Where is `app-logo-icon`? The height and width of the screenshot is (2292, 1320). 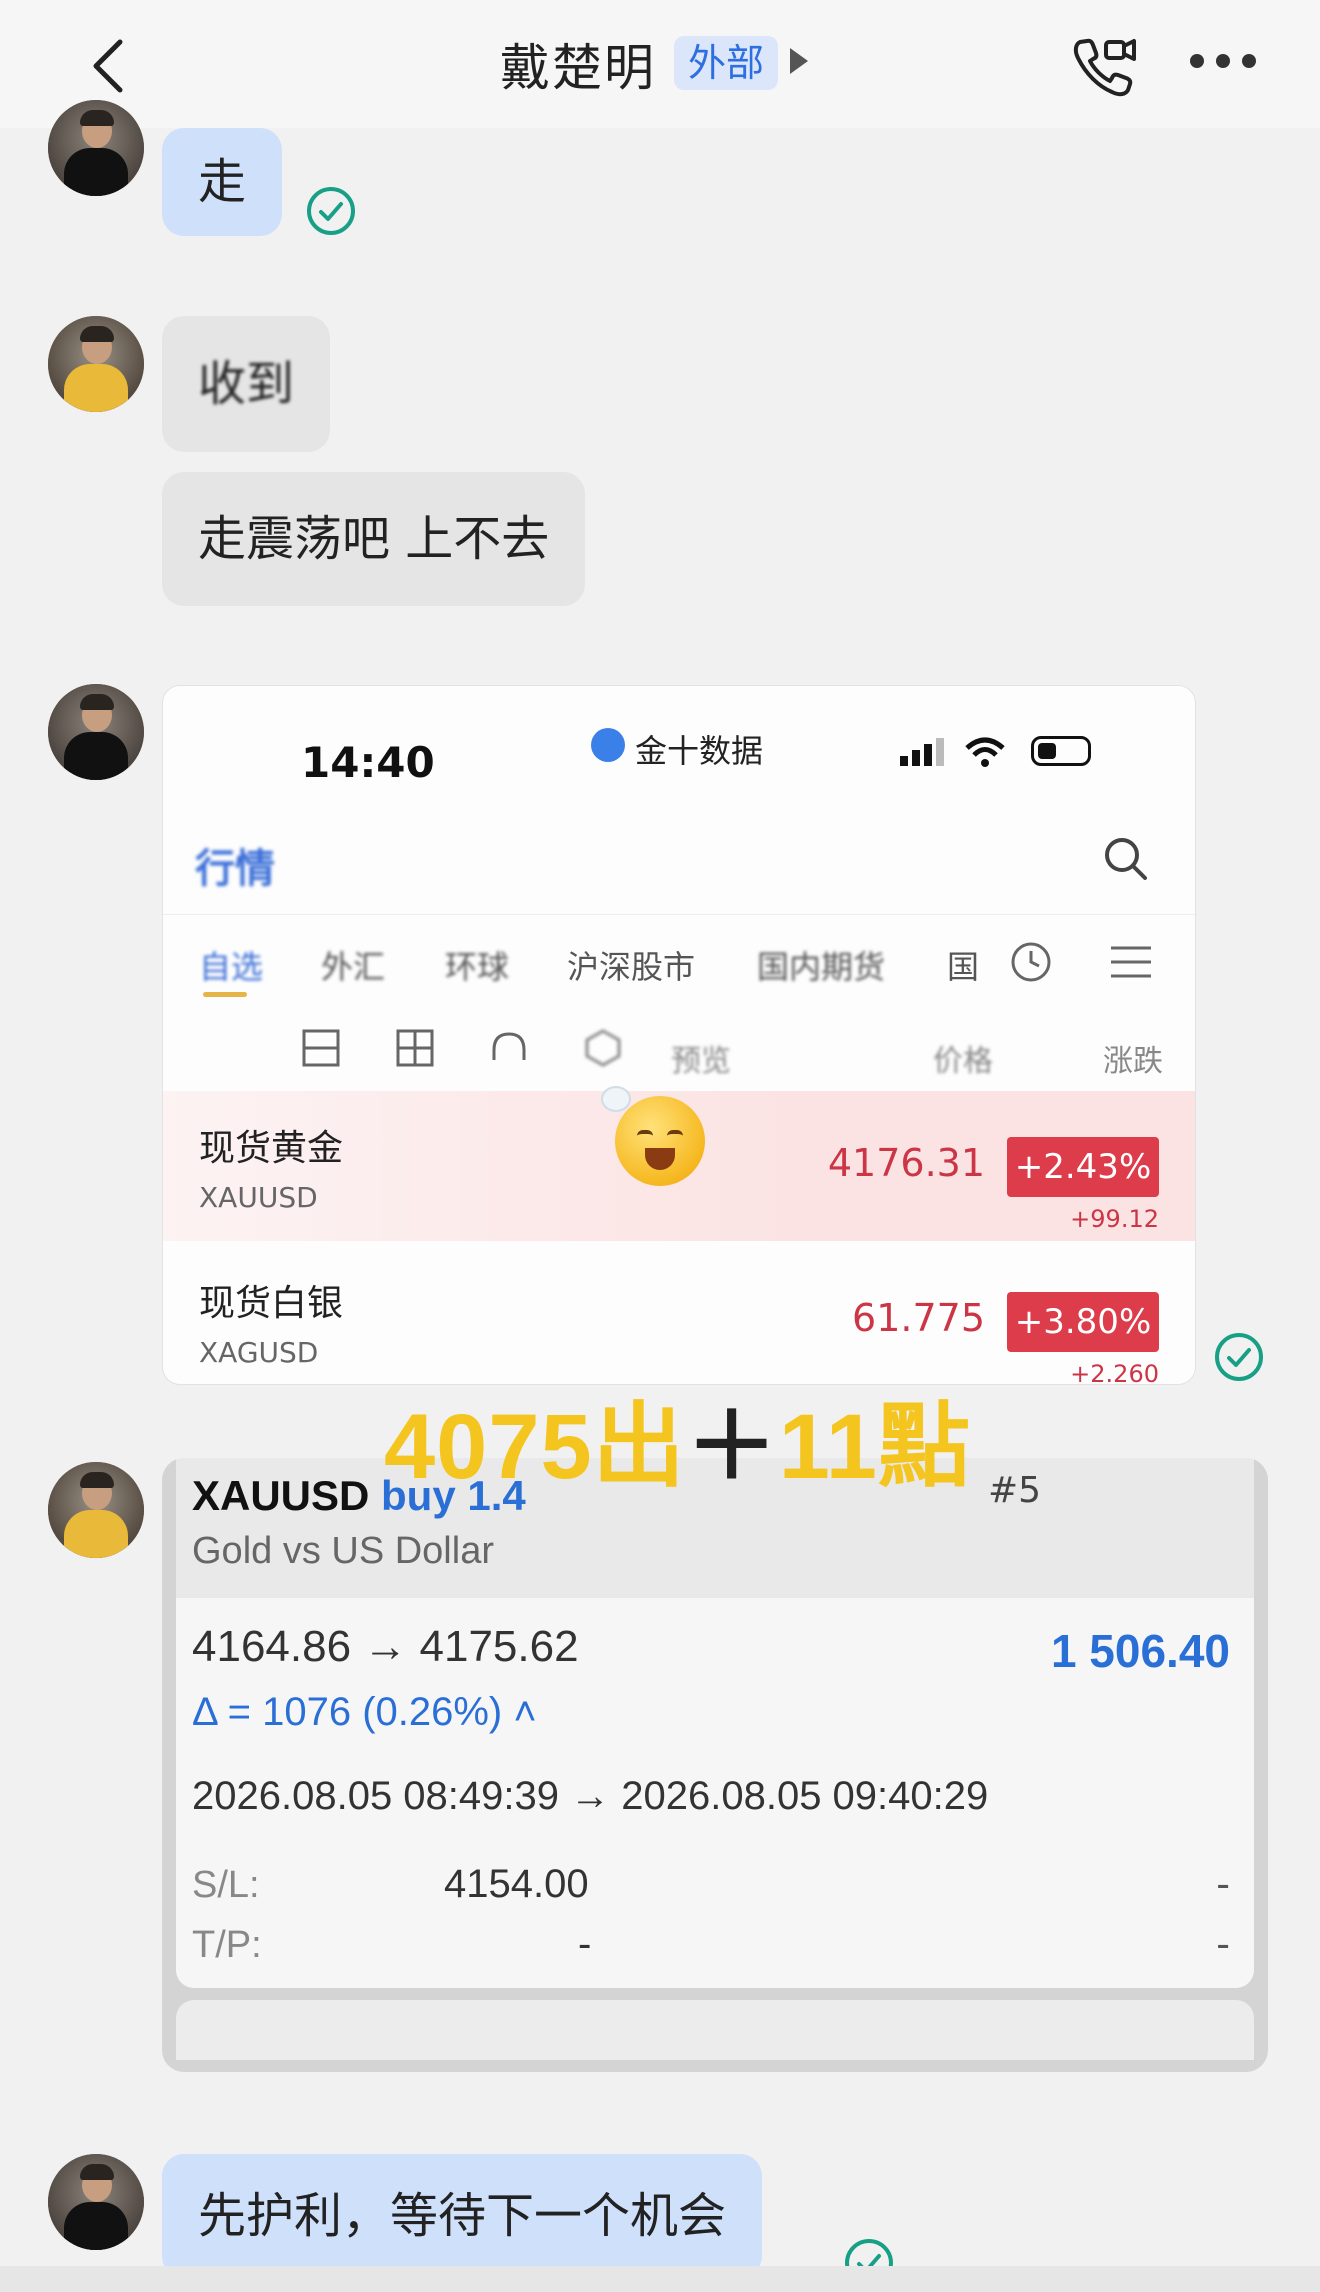
app-logo-icon is located at coordinates (608, 745).